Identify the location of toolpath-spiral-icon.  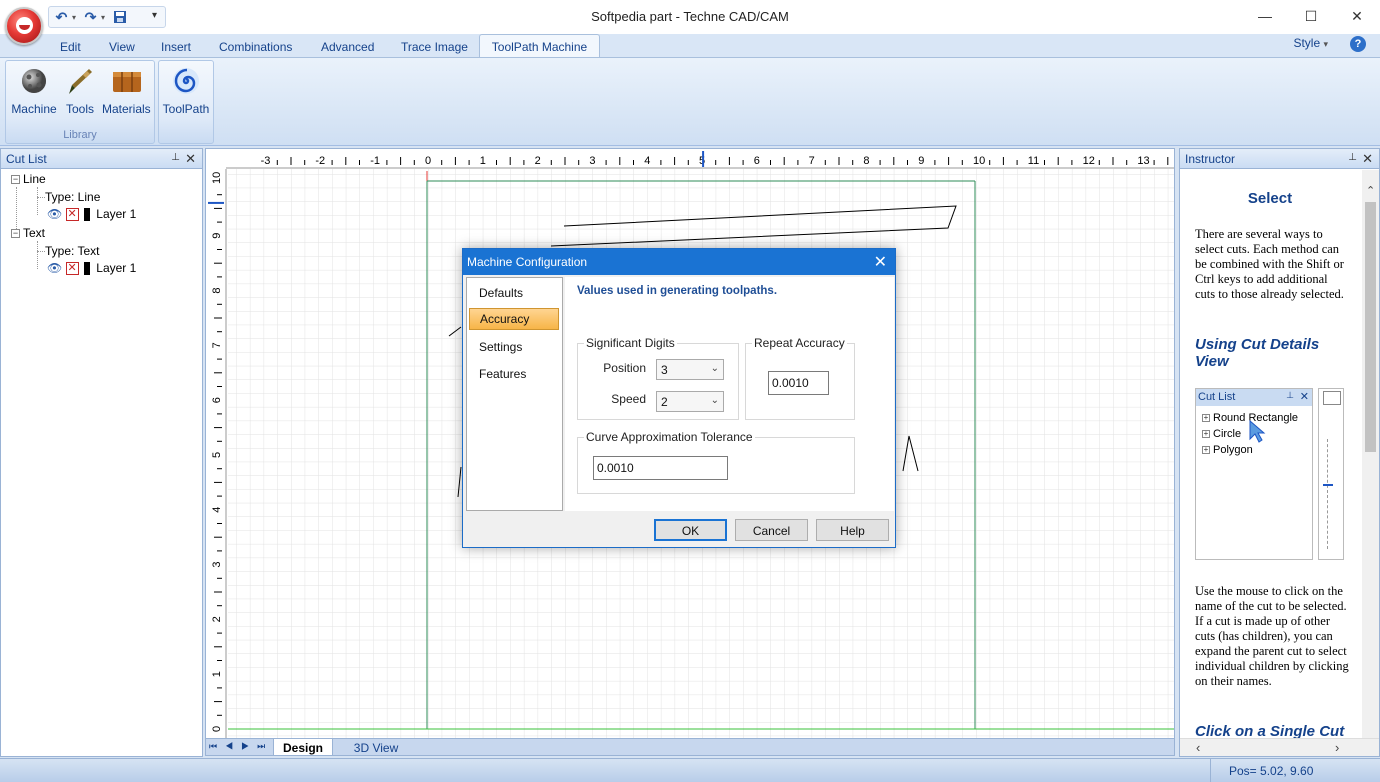
(186, 81).